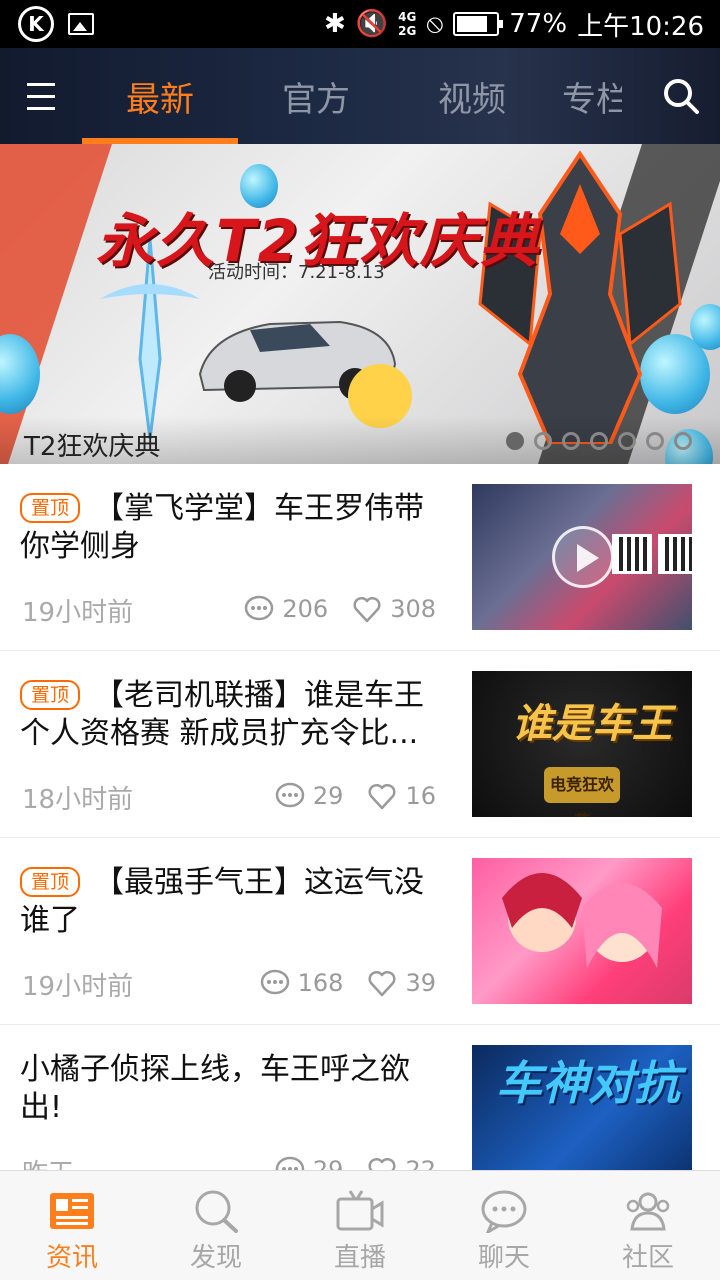 This screenshot has width=720, height=1281. Describe the element at coordinates (305, 609) in the screenshot. I see `comment-count: 206` at that location.